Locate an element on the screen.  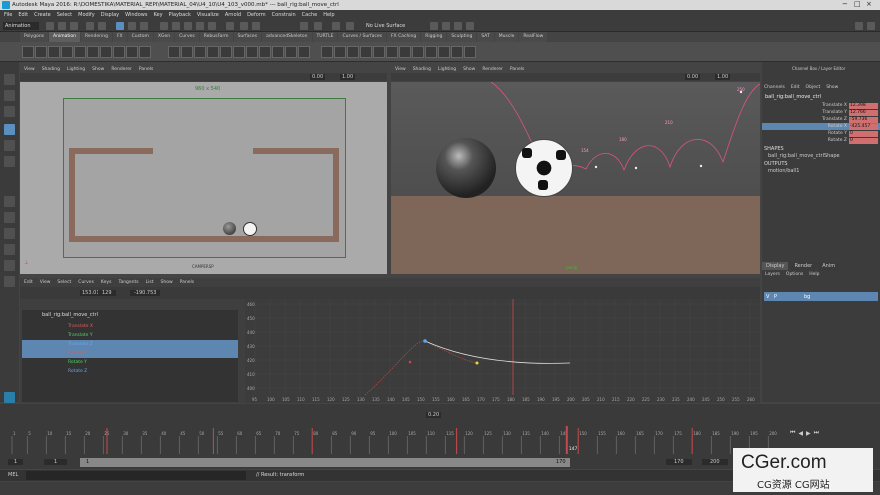
gear-icon is located at coordinates (859, 26).